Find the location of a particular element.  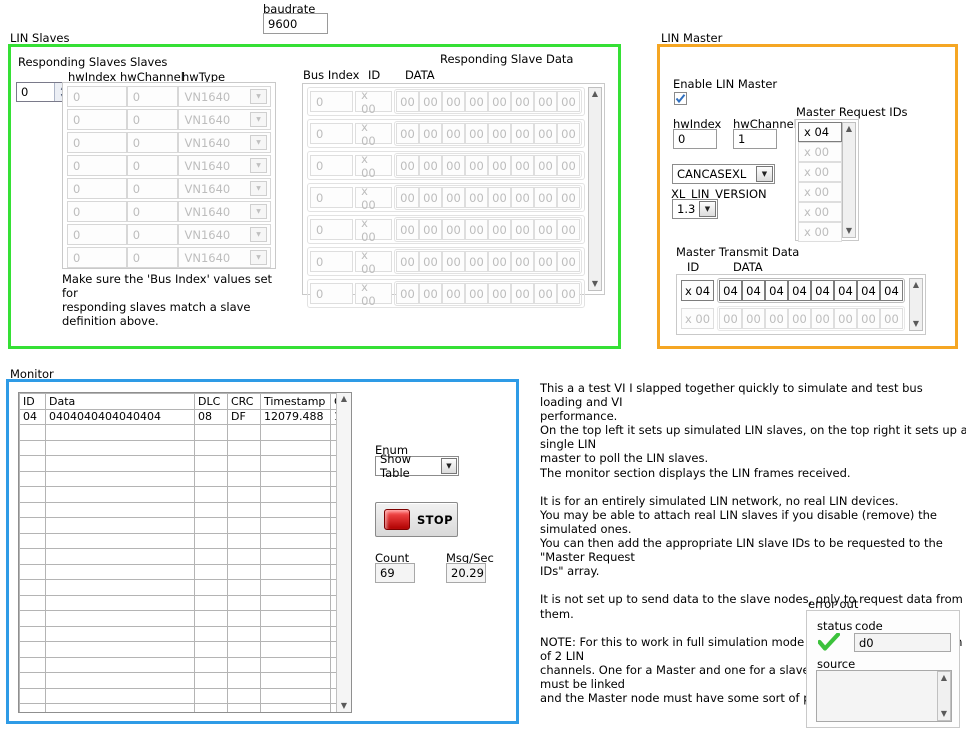

rsd-data-1-6: 00 is located at coordinates (545, 133).